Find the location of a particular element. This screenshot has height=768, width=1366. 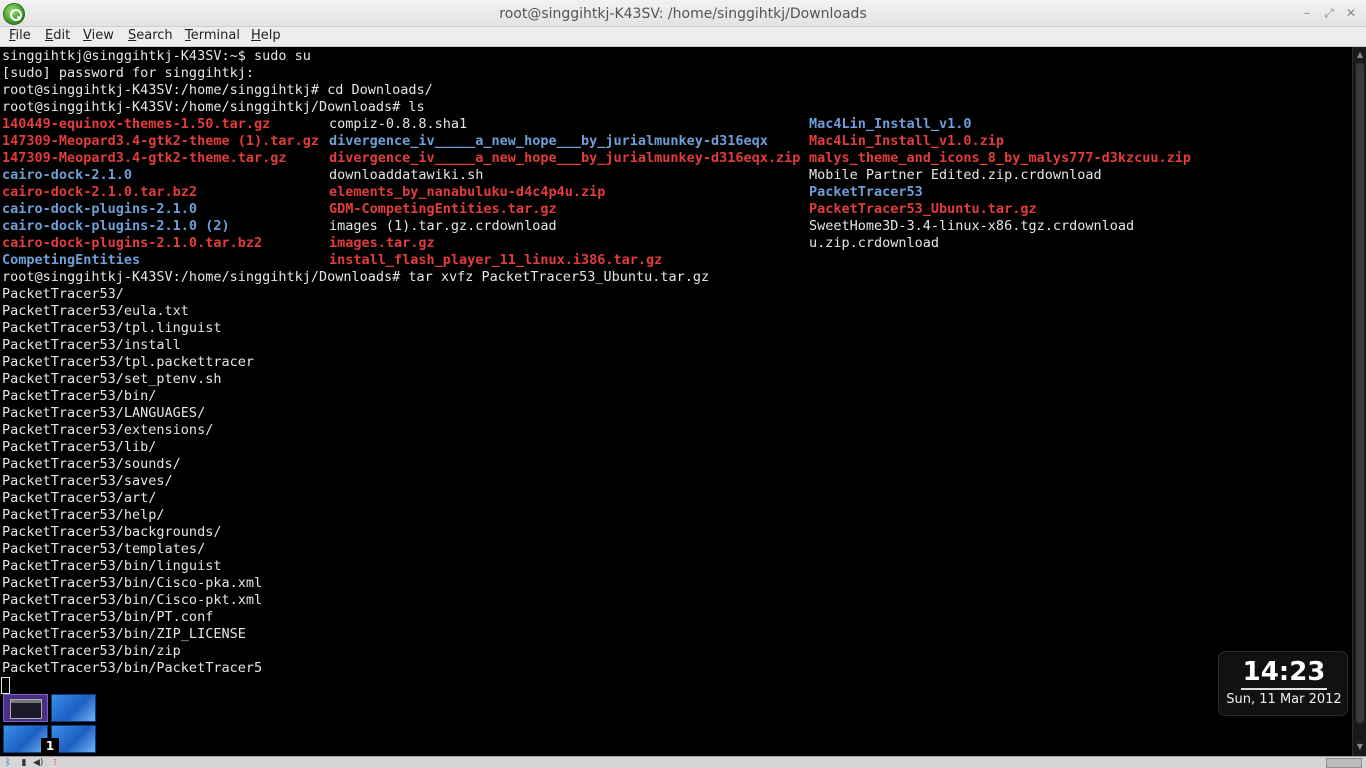

terminal-window-thumbnail-icon is located at coordinates (26, 709).